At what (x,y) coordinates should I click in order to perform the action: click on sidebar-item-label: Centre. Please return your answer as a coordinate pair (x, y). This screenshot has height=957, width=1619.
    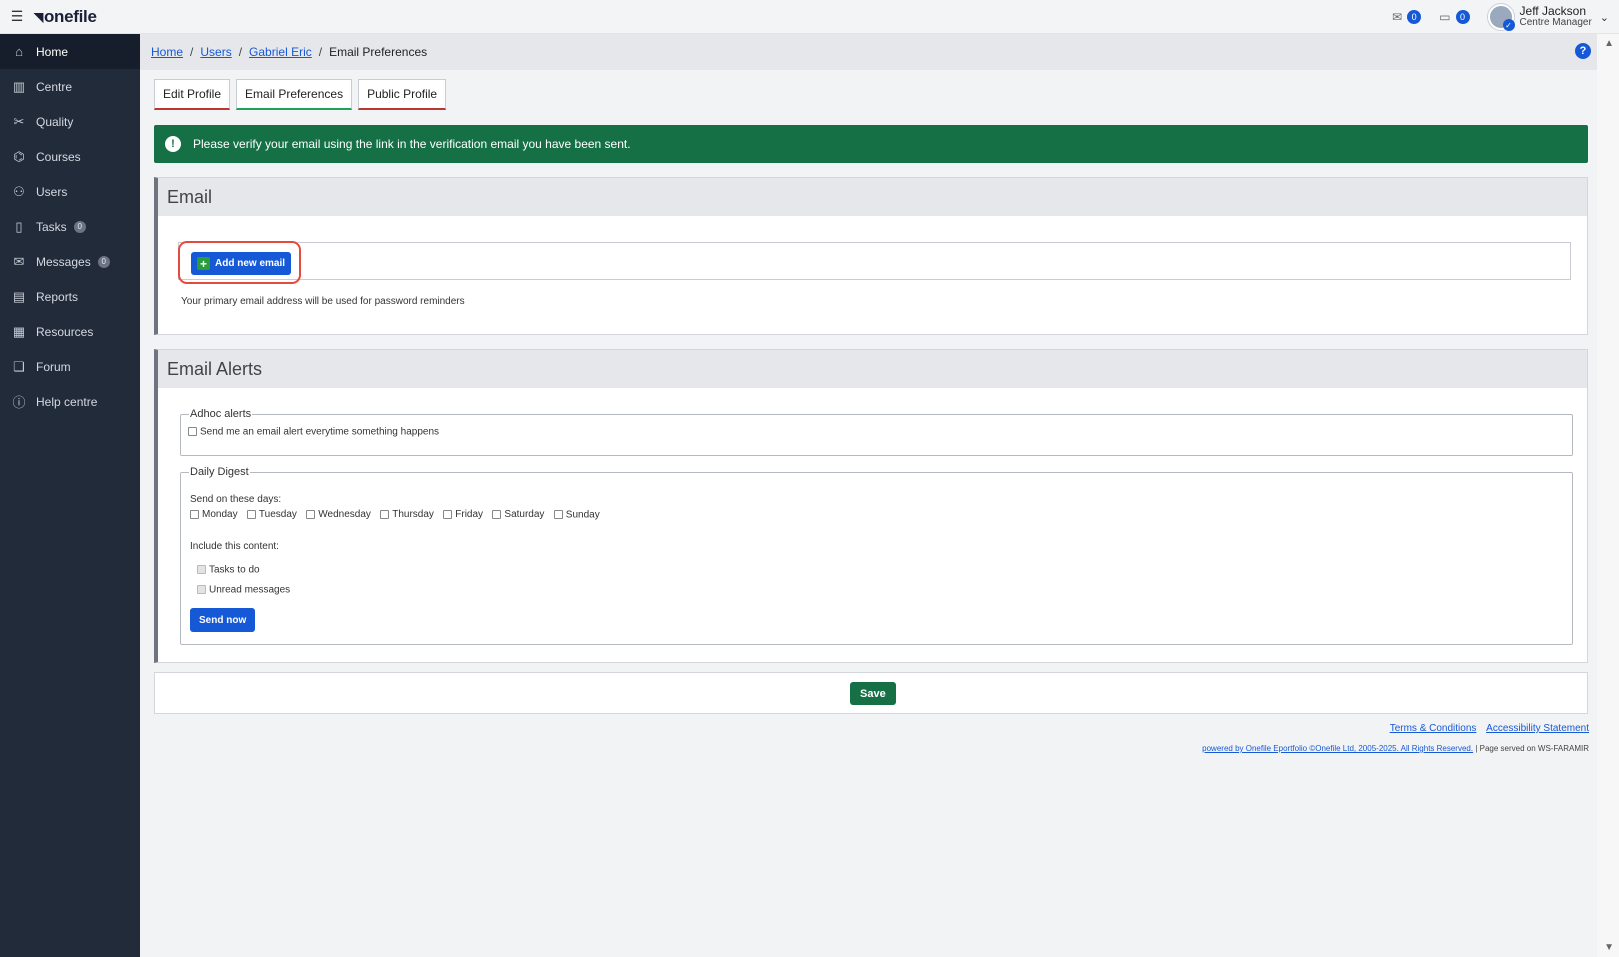
    Looking at the image, I should click on (54, 86).